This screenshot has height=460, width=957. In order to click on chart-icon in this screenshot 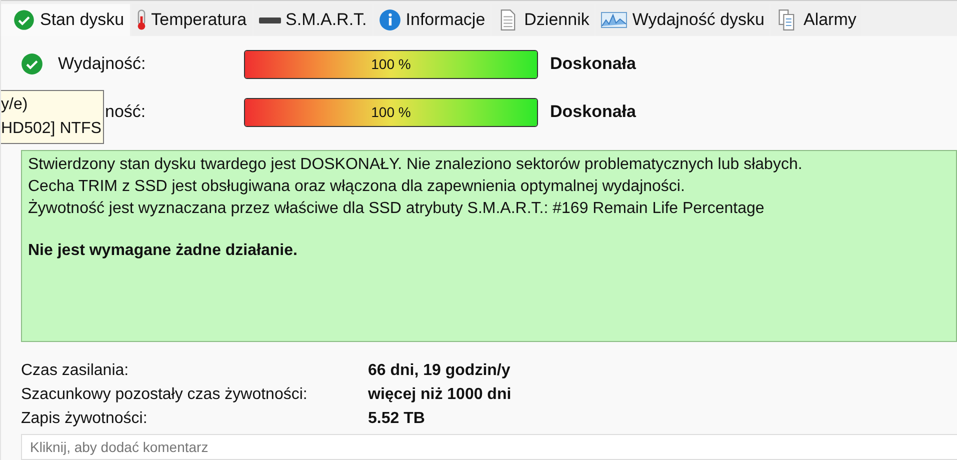, I will do `click(614, 20)`.